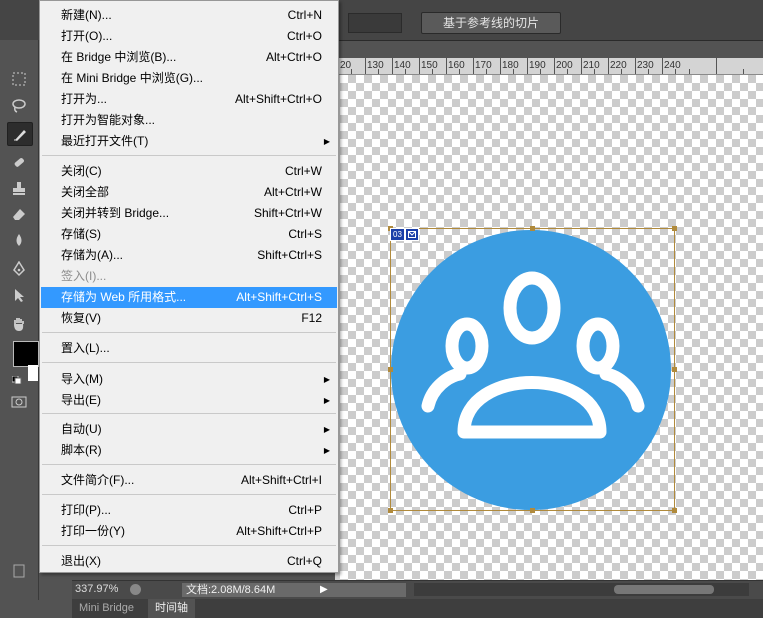 The height and width of the screenshot is (618, 763). What do you see at coordinates (19, 106) in the screenshot?
I see `lasso-tool-icon` at bounding box center [19, 106].